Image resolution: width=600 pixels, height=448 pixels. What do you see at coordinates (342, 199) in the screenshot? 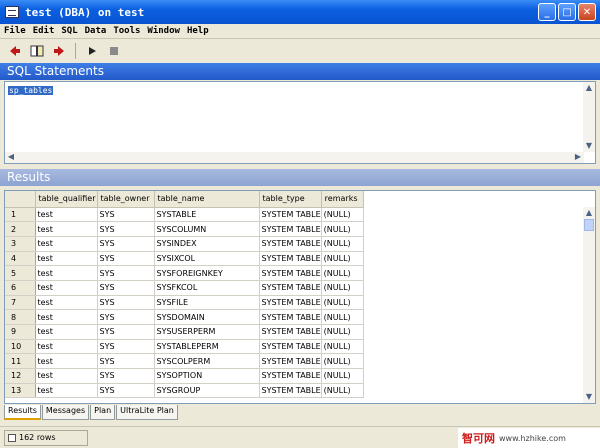
I see `column-header: remarks` at bounding box center [342, 199].